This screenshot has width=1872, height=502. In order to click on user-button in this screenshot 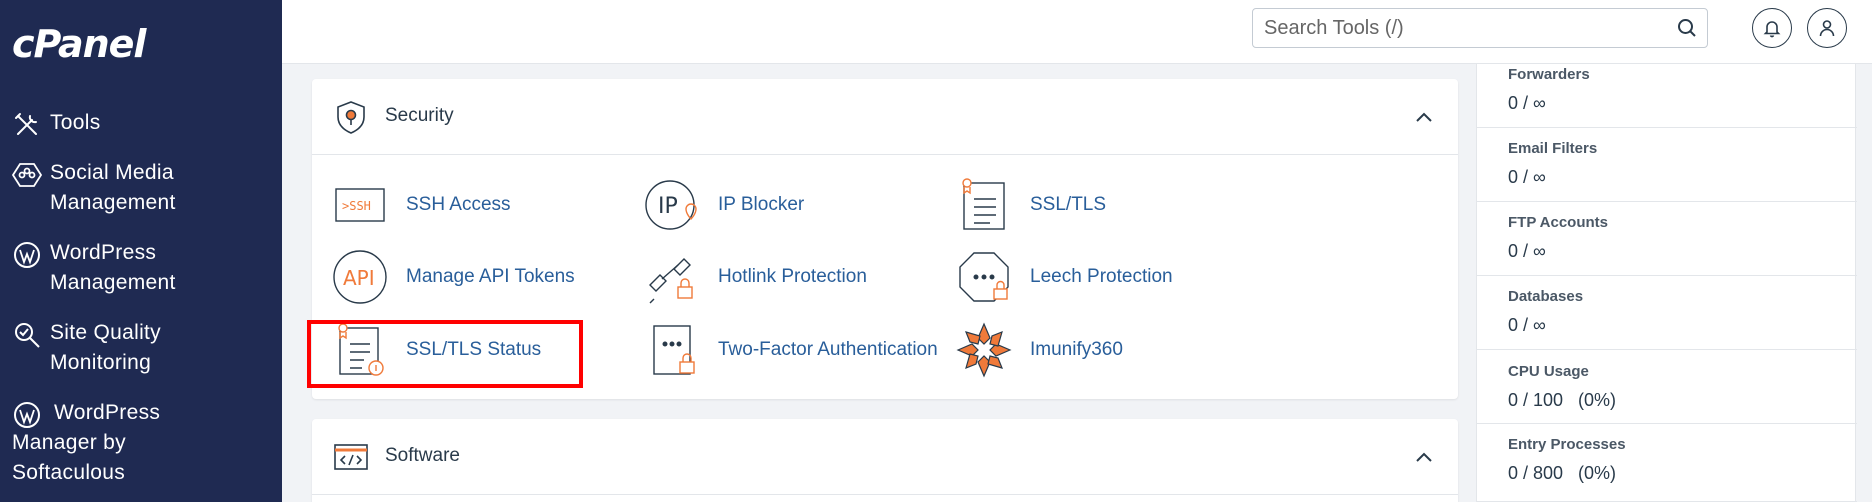, I will do `click(1827, 28)`.